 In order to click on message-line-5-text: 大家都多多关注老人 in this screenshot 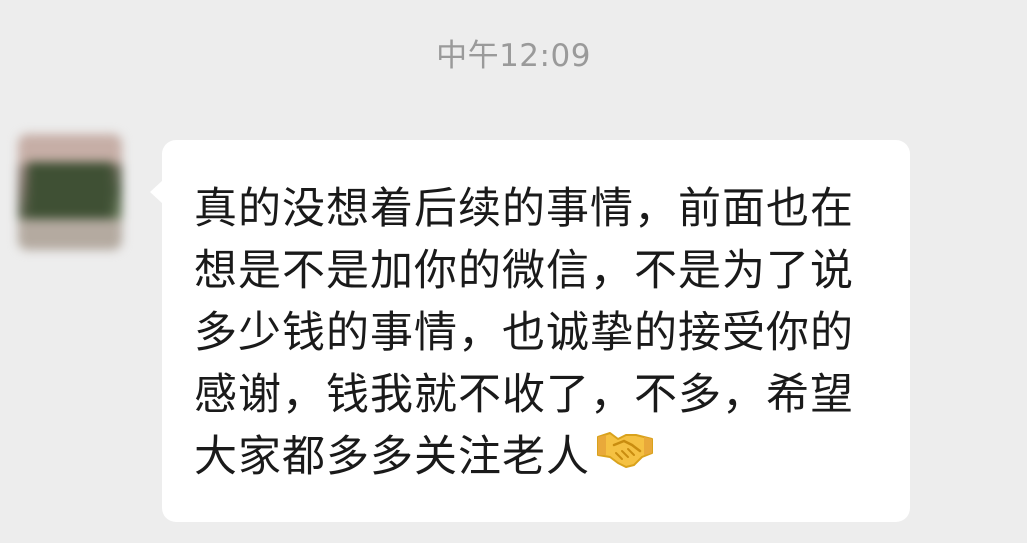, I will do `click(392, 457)`.